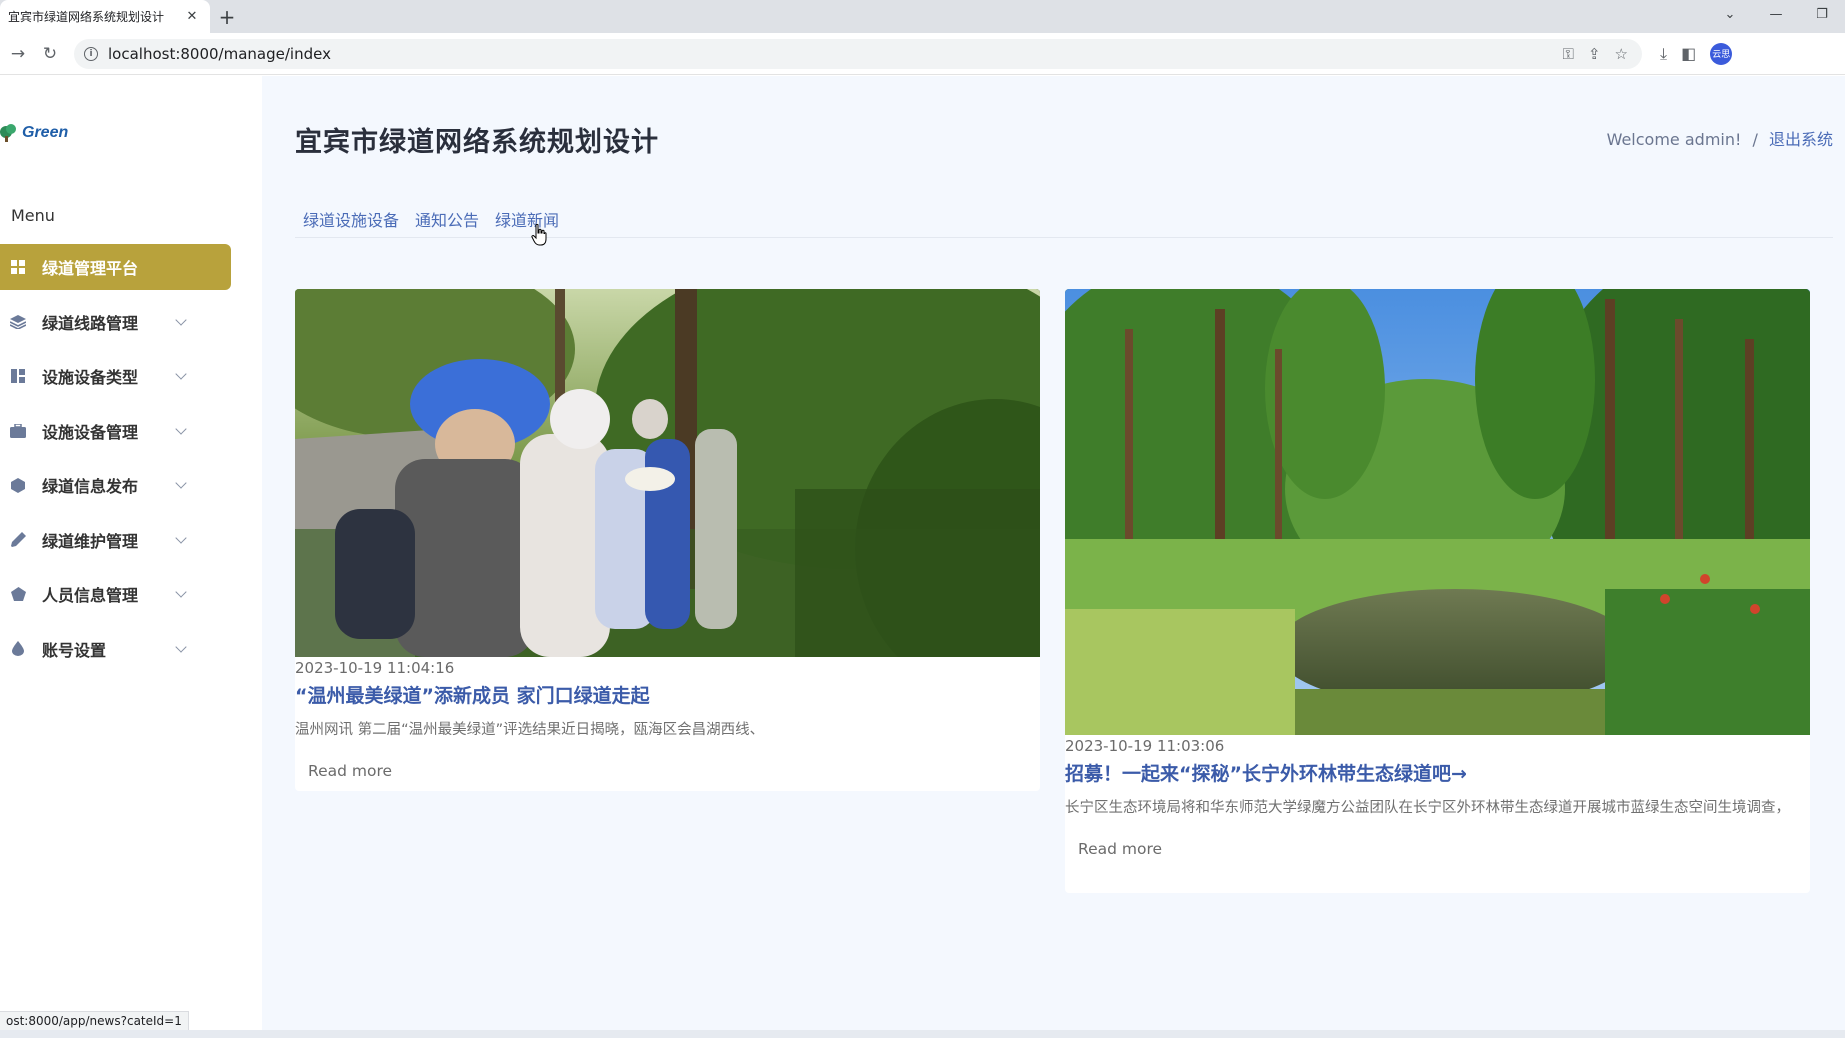  What do you see at coordinates (18, 540) in the screenshot?
I see `pen-icon` at bounding box center [18, 540].